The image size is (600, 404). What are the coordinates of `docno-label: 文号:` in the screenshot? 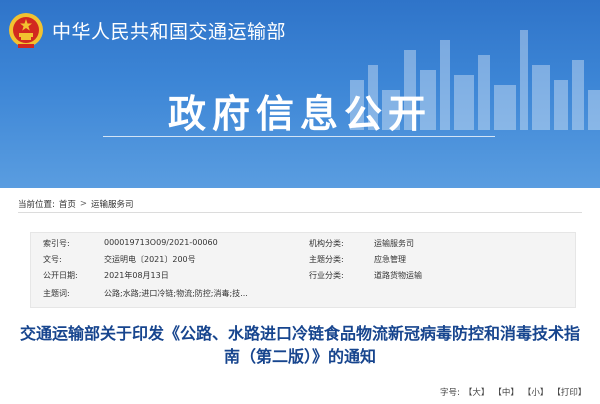 It's located at (52, 259).